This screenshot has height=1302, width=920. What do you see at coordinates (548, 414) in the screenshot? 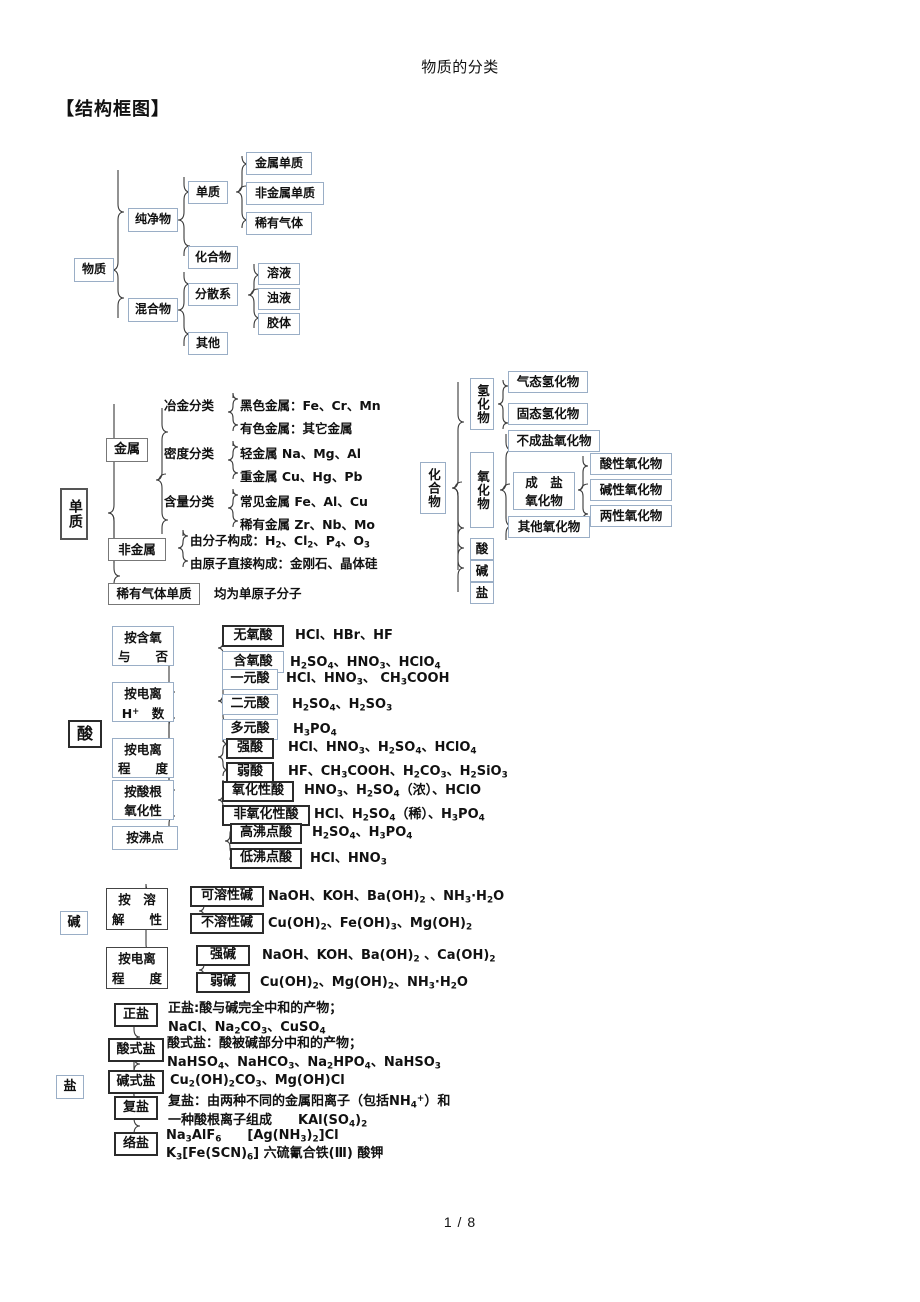
I see `d3-hydride-child-1: 固态氢化物` at bounding box center [548, 414].